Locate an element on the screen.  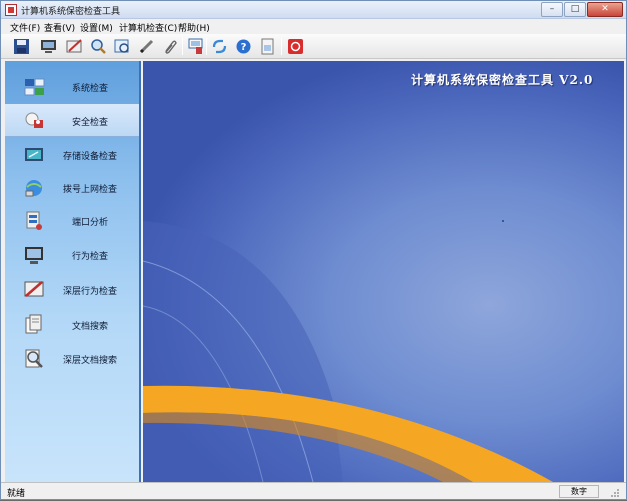
sidebar-item-port-analysis: 端口分析 is located at coordinates (72, 220).